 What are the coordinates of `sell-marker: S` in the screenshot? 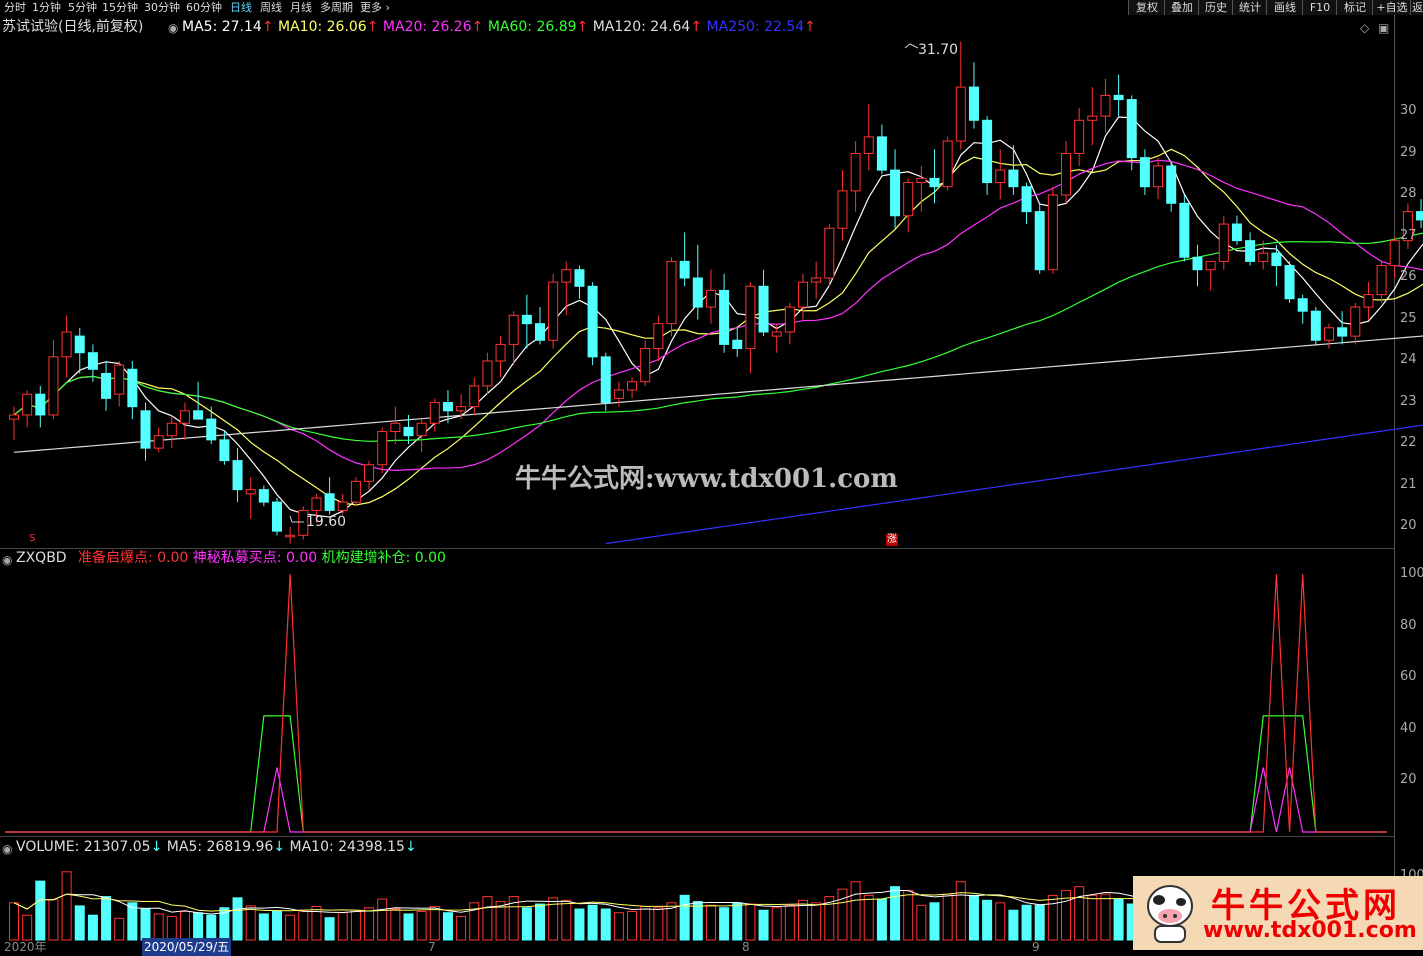 It's located at (32, 538).